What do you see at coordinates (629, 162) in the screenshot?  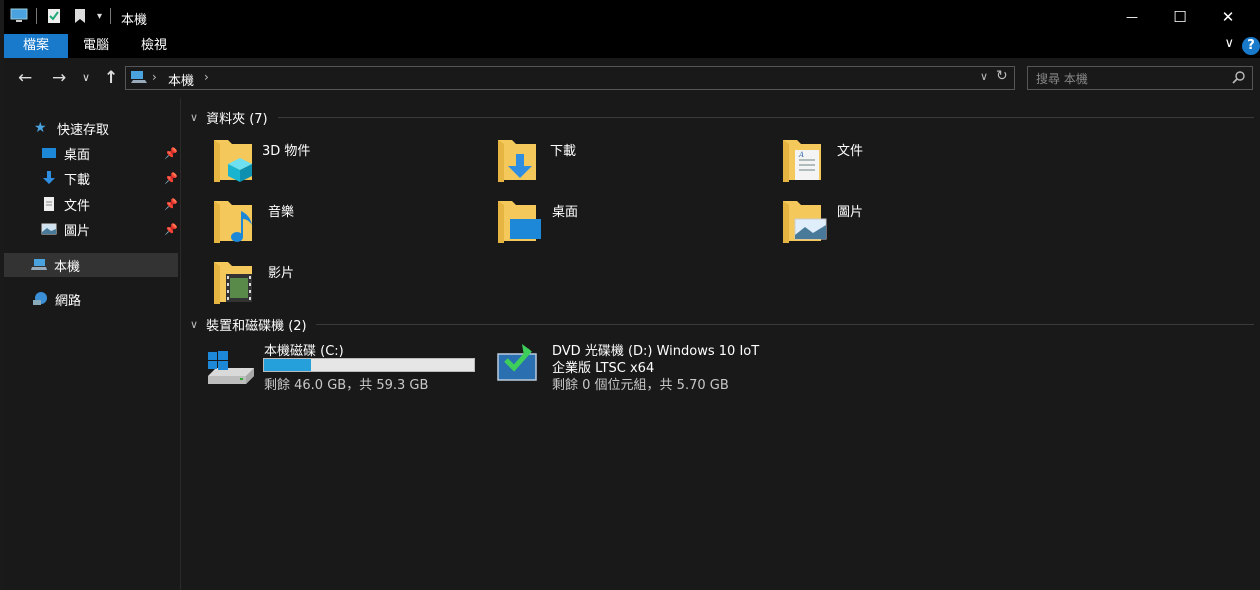 I see `folder-item: 下載` at bounding box center [629, 162].